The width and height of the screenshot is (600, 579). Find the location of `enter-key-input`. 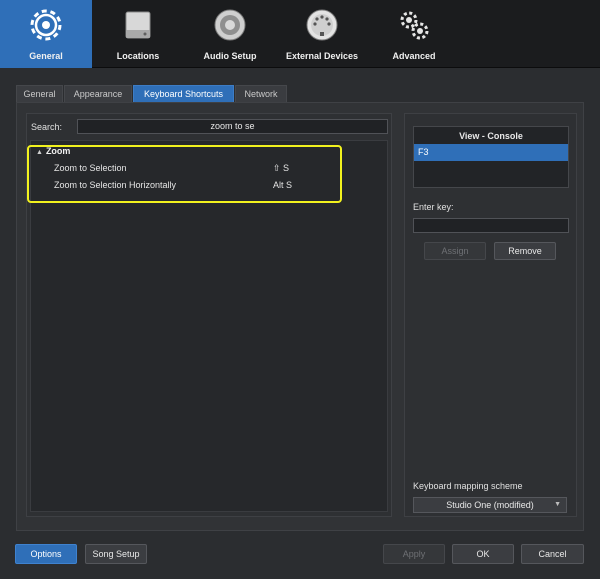

enter-key-input is located at coordinates (491, 225).